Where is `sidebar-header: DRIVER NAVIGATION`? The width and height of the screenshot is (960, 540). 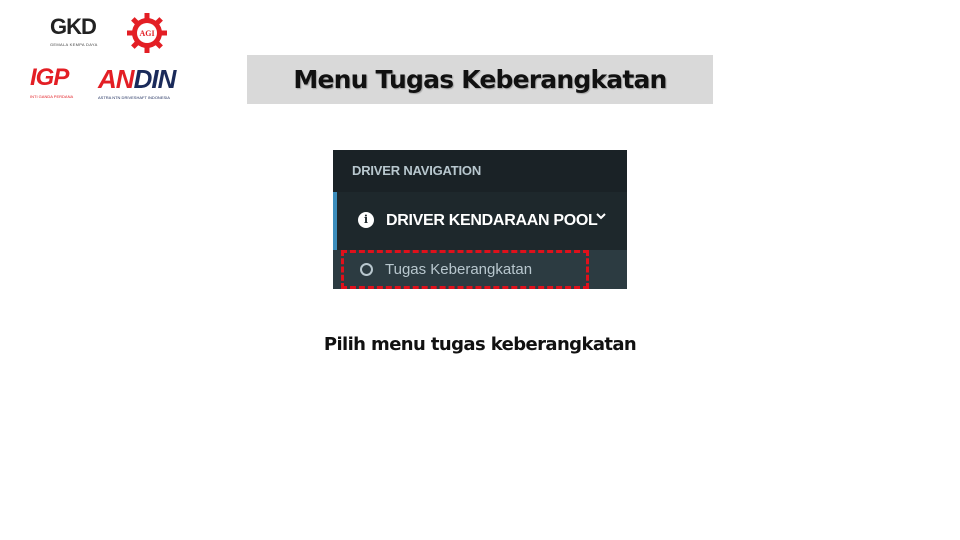 sidebar-header: DRIVER NAVIGATION is located at coordinates (480, 171).